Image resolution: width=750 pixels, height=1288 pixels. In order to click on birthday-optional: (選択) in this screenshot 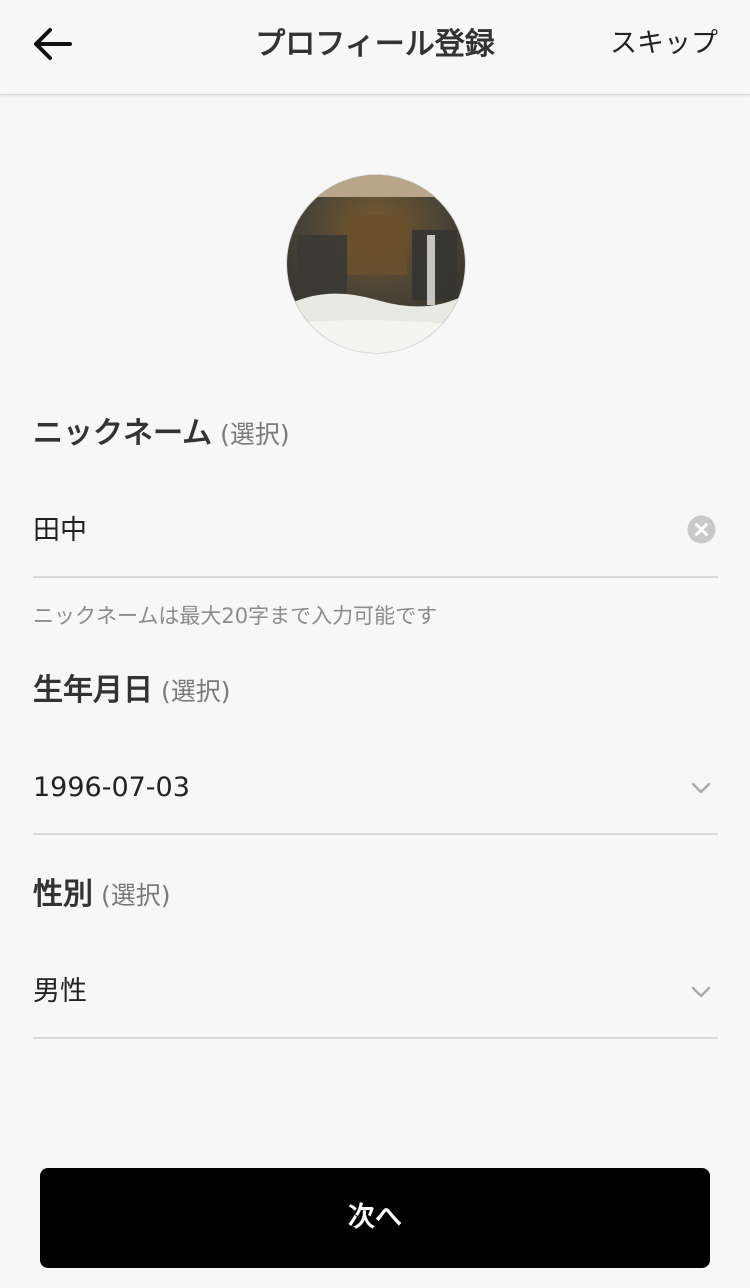, I will do `click(196, 691)`.